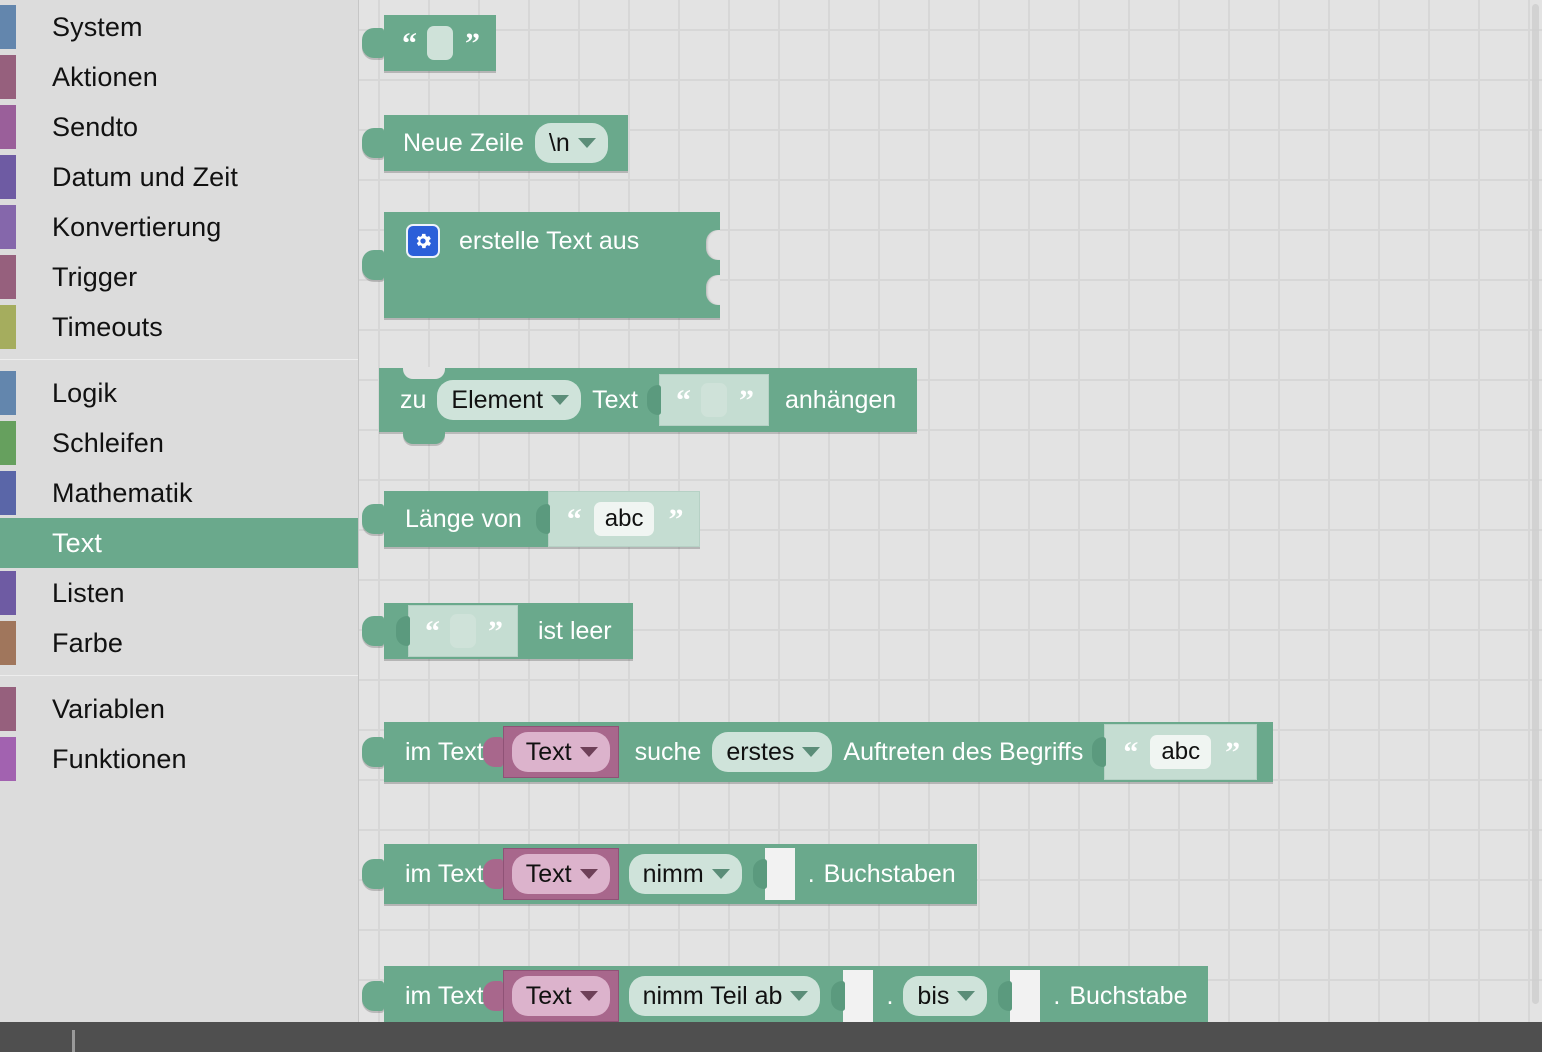  I want to click on block-body: Länge von “ abc ”, so click(542, 519).